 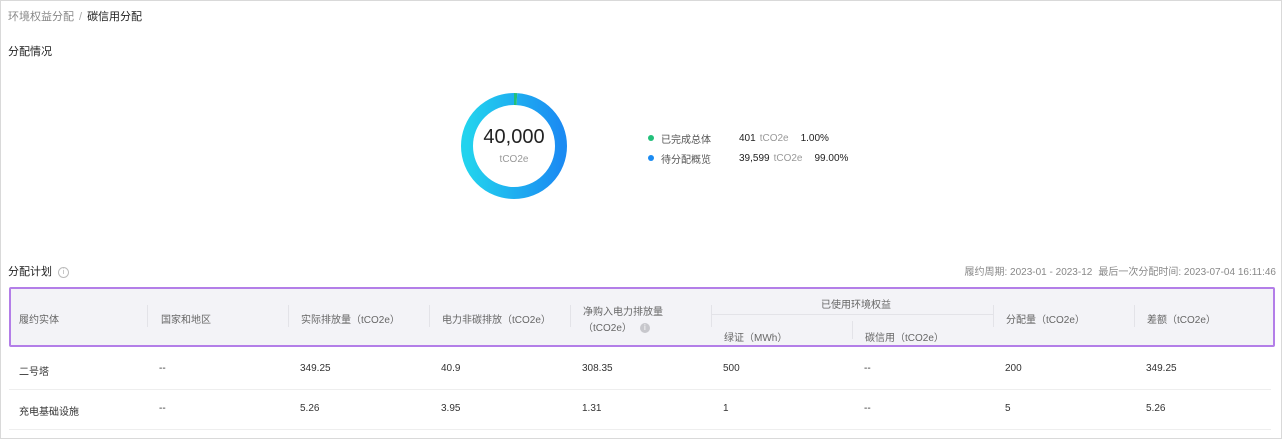 I want to click on period-label: 履约周期: 2023-01 - 2023-12, so click(x=1028, y=272).